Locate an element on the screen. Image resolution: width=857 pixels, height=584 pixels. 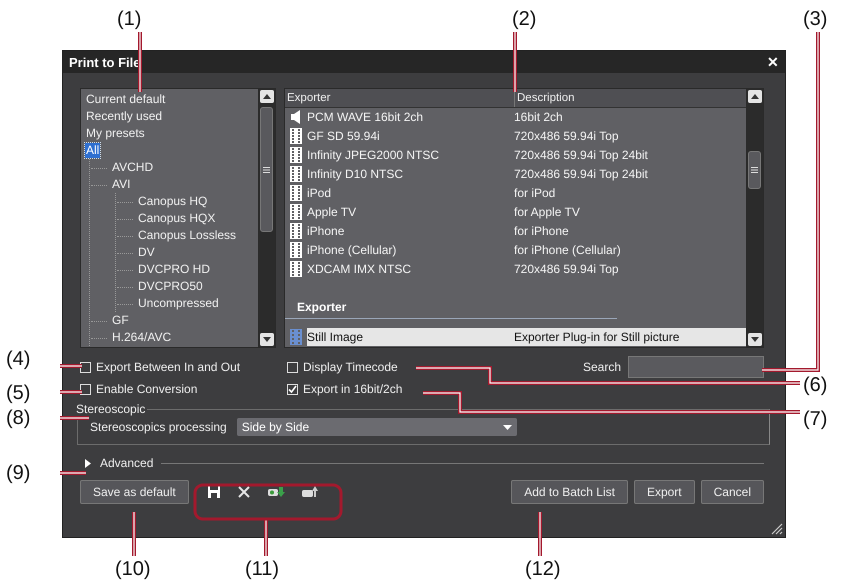
tree-item: DVCPRO50 is located at coordinates (170, 286).